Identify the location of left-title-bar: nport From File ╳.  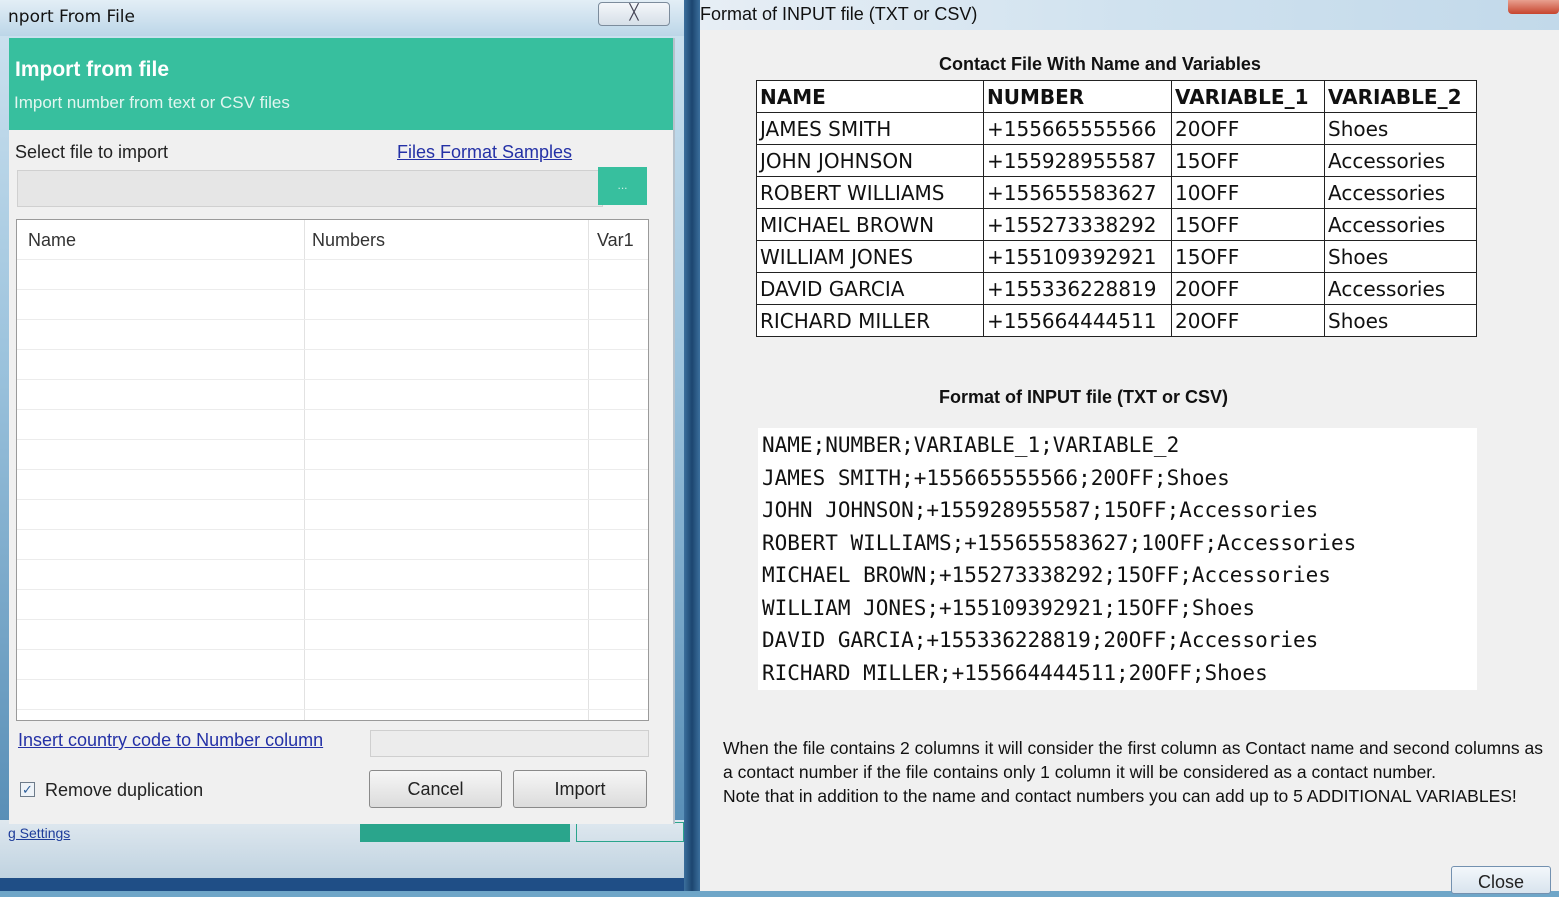
(342, 18).